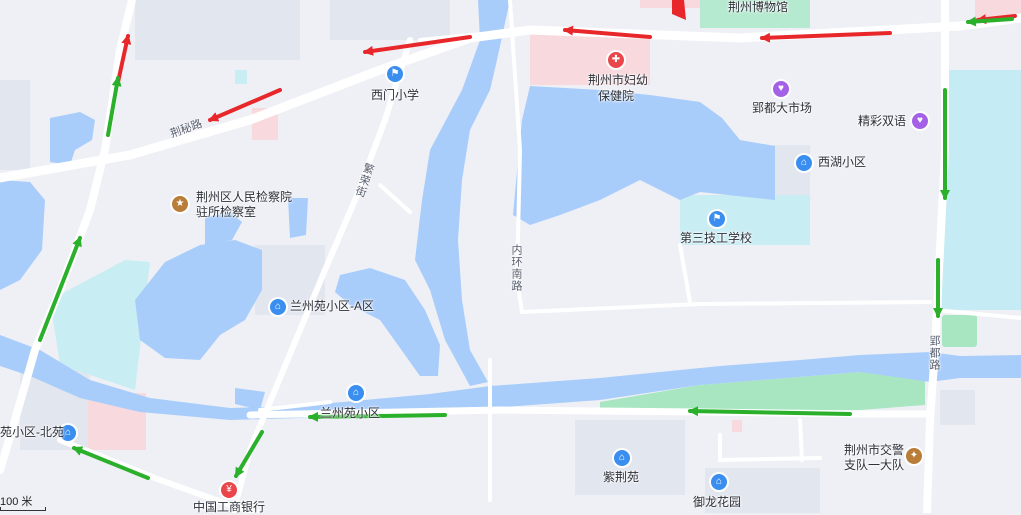 Image resolution: width=1021 pixels, height=515 pixels. Describe the element at coordinates (229, 490) in the screenshot. I see `bank-icon: ¥` at that location.